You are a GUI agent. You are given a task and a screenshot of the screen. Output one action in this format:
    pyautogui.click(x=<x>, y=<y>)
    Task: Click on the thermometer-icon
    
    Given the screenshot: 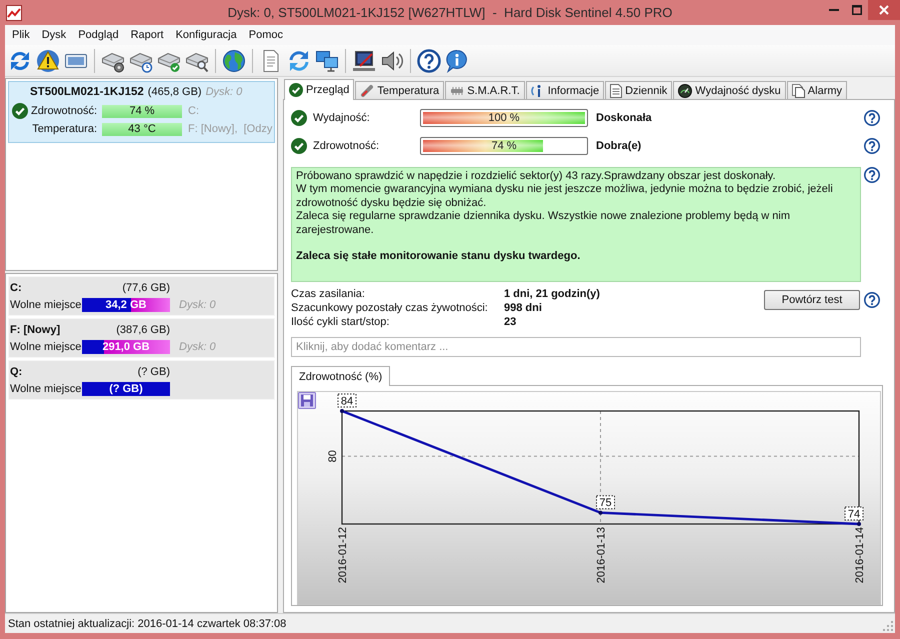 What is the action you would take?
    pyautogui.click(x=367, y=91)
    